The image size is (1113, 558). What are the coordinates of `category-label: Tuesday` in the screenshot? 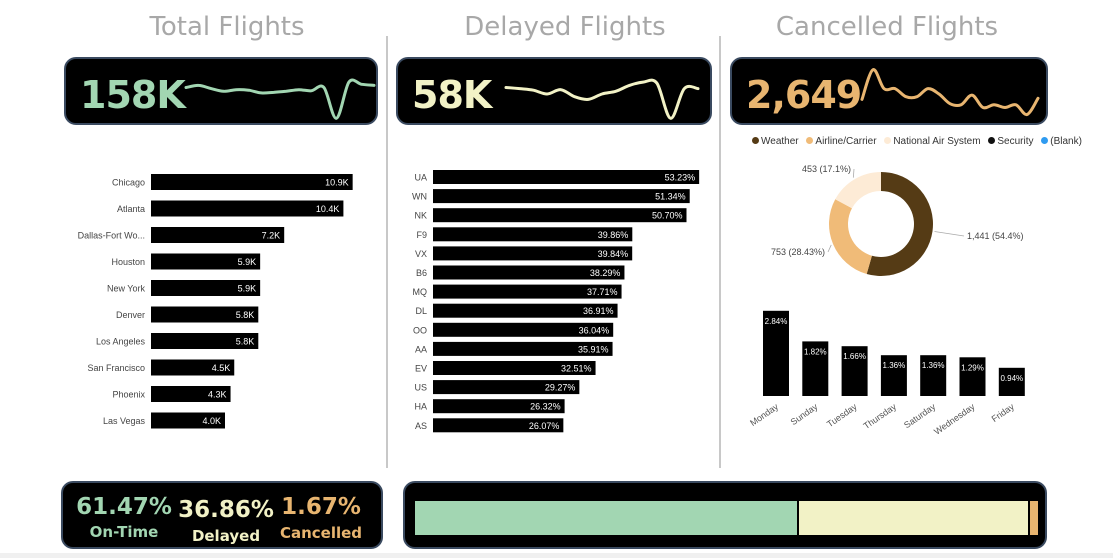 It's located at (842, 415).